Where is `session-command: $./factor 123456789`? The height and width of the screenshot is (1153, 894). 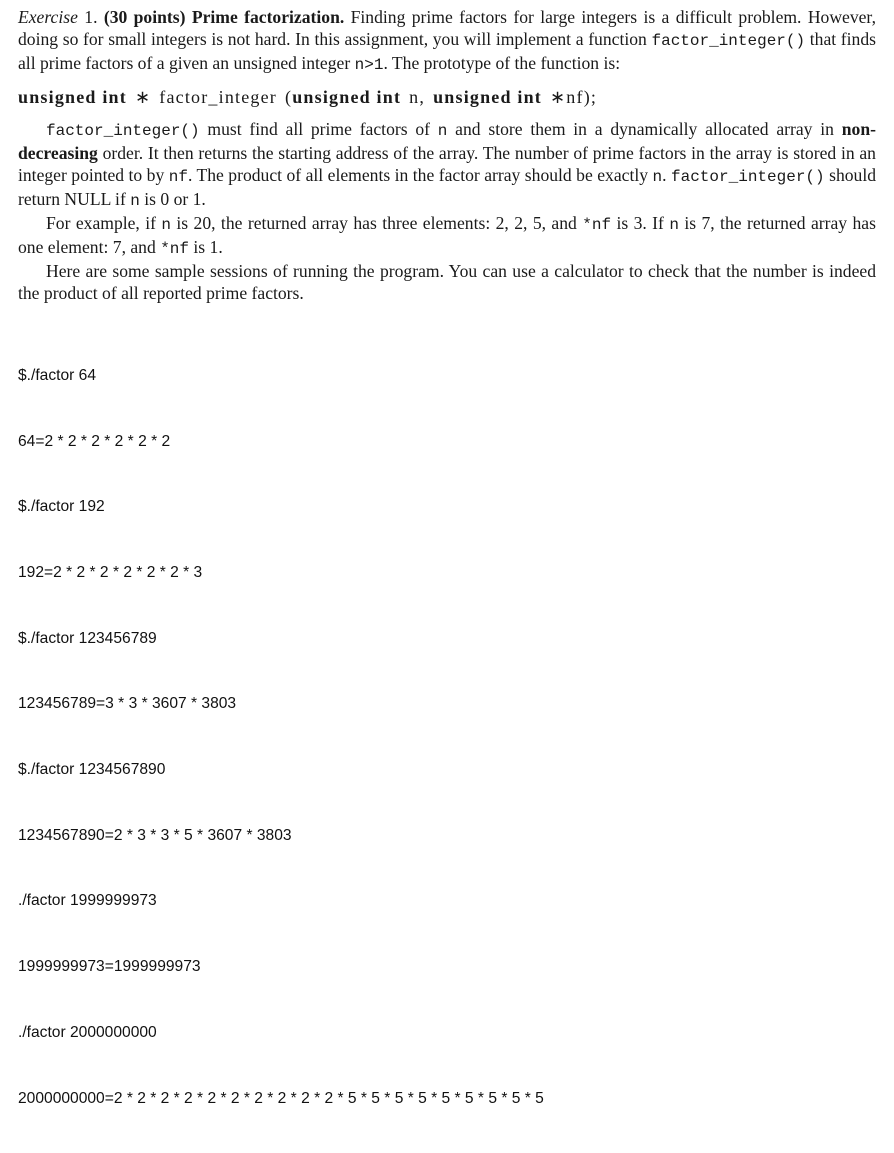
session-command: $./factor 123456789 is located at coordinates (87, 638).